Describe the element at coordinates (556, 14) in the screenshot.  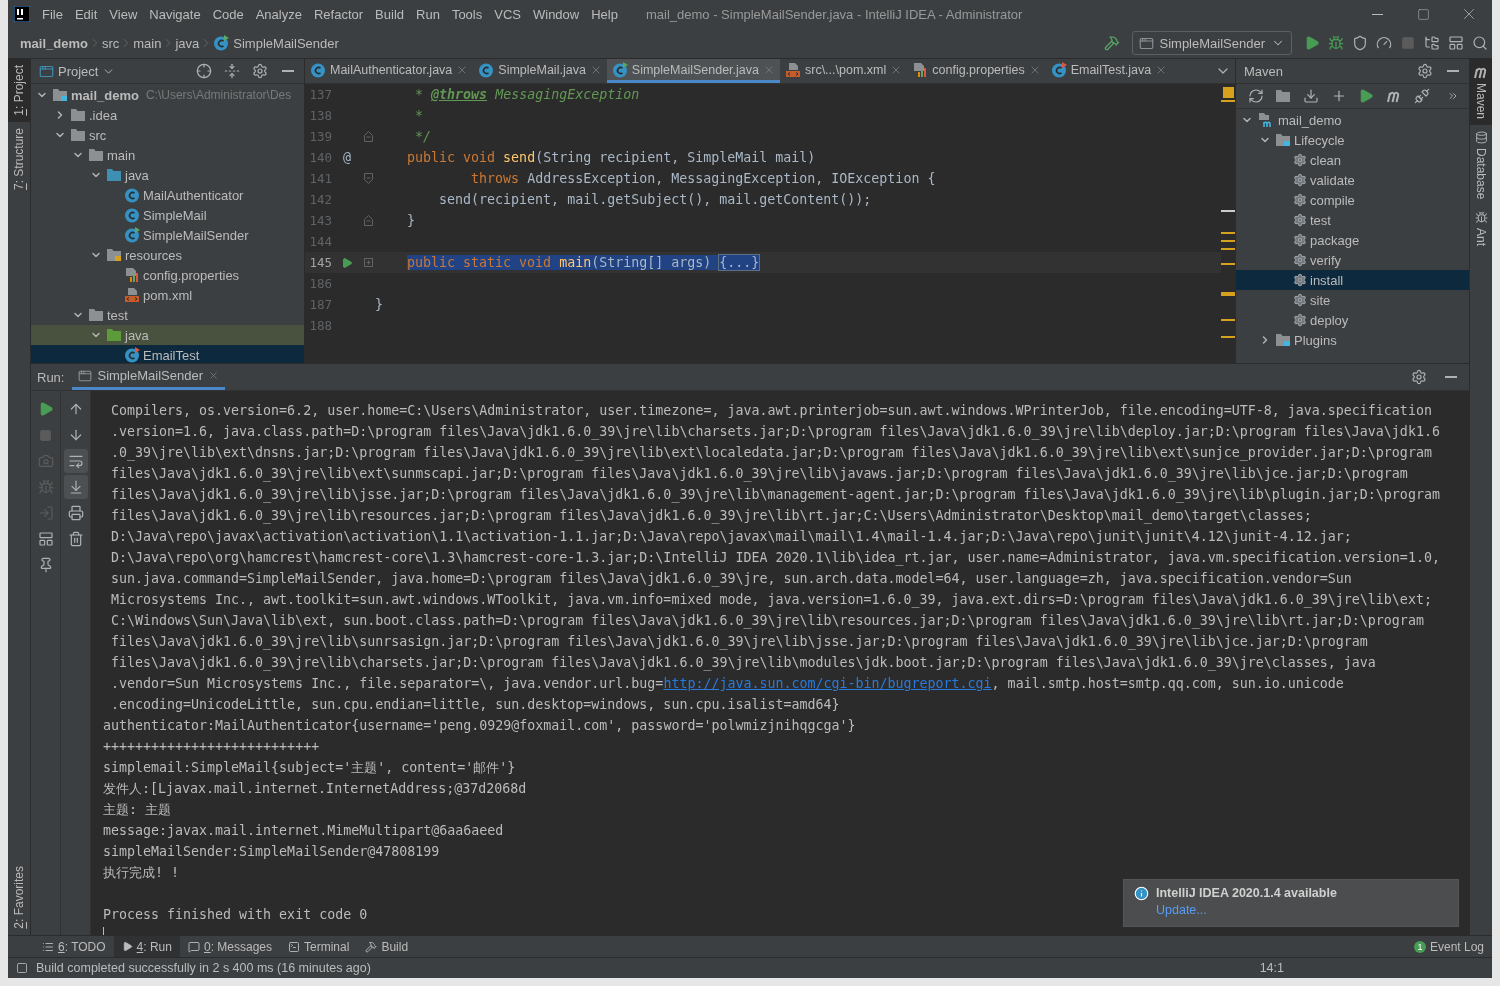
I see `menu-item: Window` at that location.